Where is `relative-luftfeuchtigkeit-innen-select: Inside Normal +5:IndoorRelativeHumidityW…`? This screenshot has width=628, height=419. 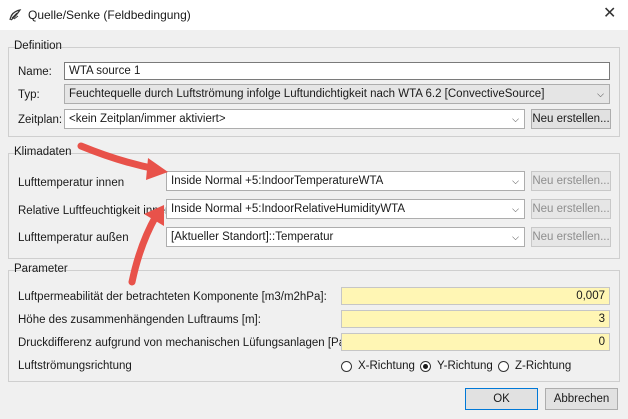 relative-luftfeuchtigkeit-innen-select: Inside Normal +5:IndoorRelativeHumidityW… is located at coordinates (345, 209).